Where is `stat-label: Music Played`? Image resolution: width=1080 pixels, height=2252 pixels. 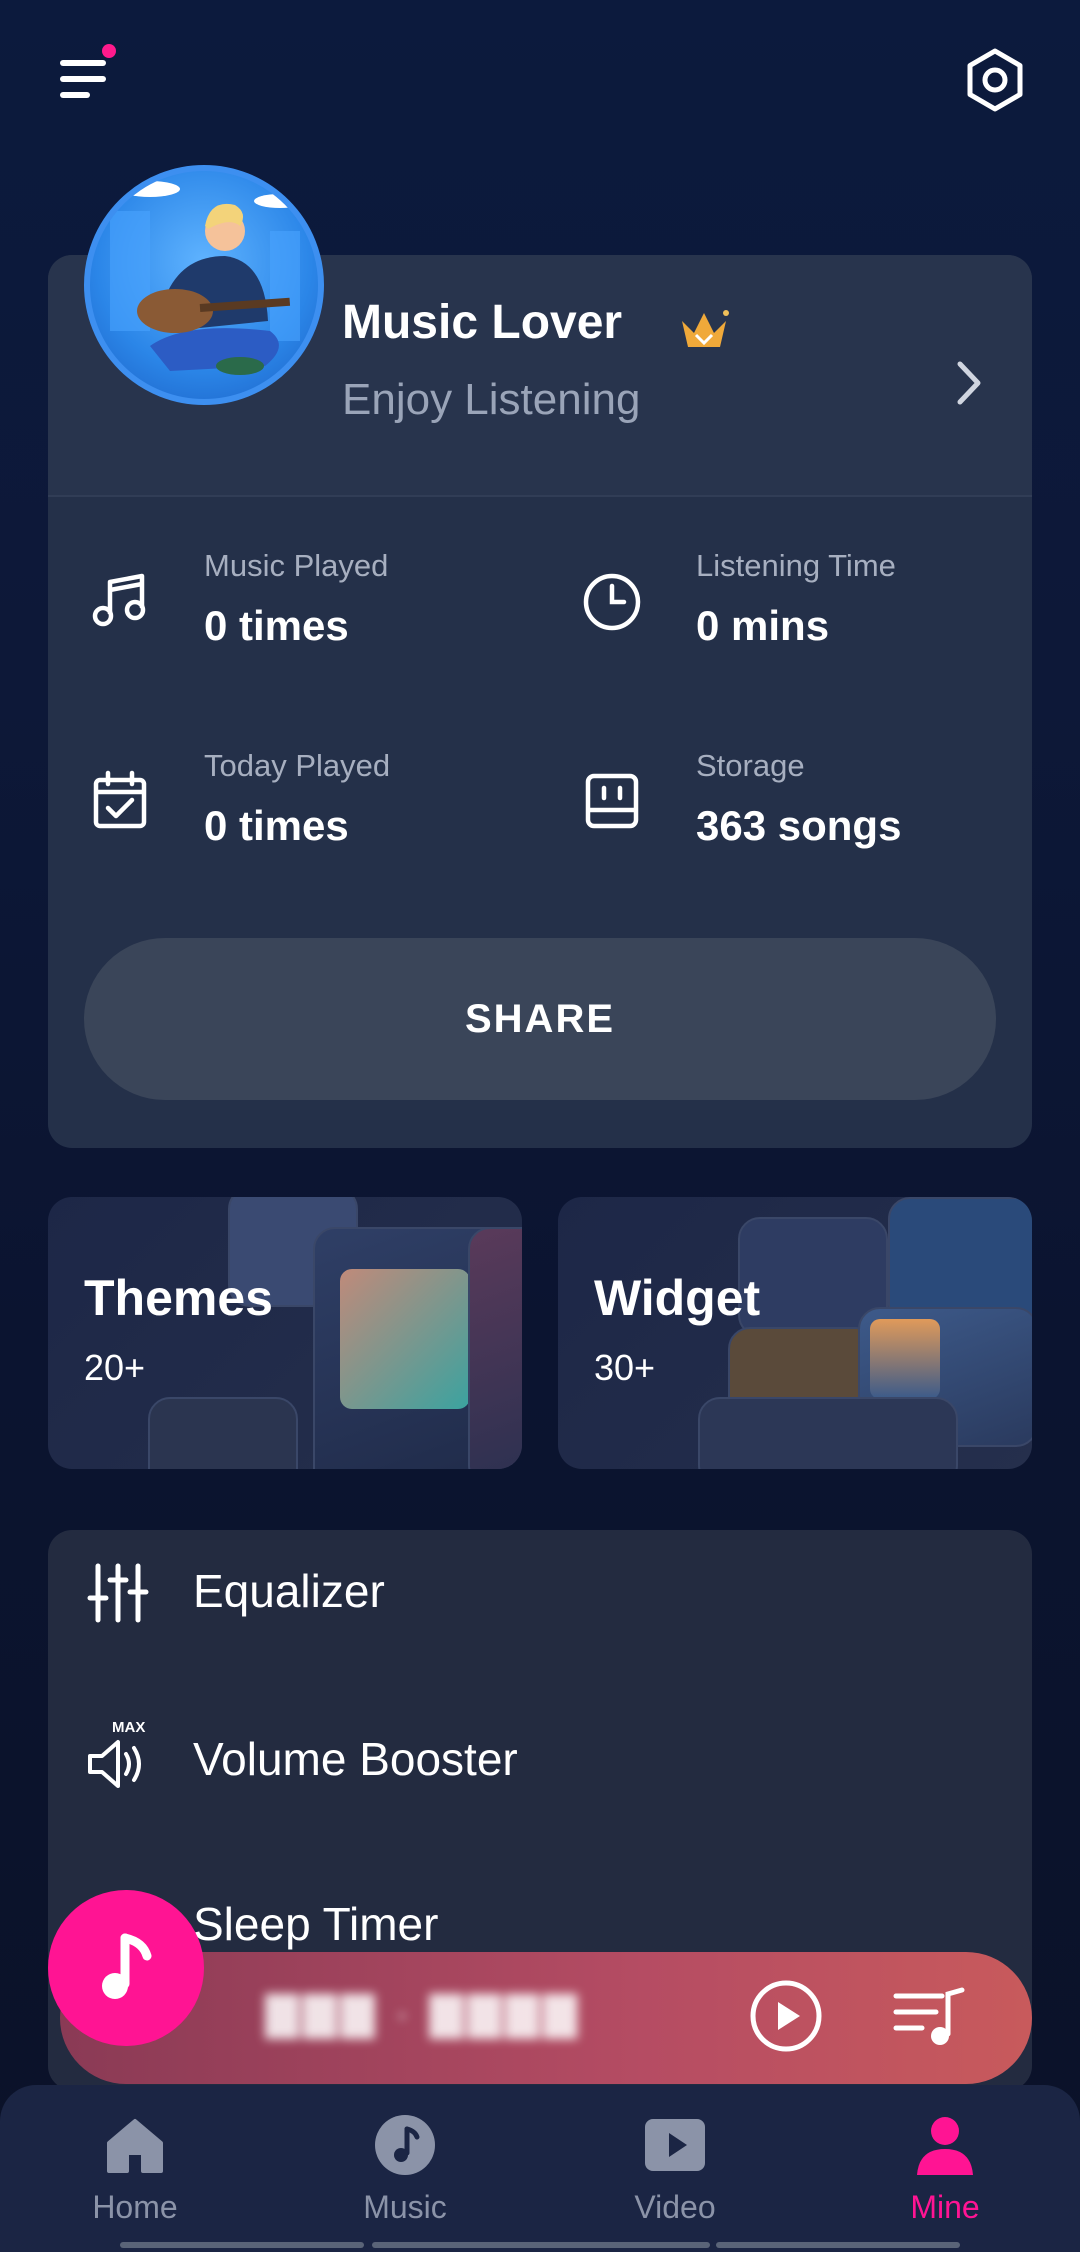
stat-label: Music Played is located at coordinates (296, 565).